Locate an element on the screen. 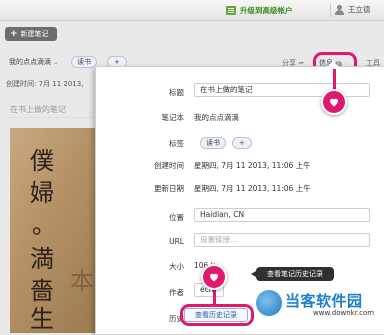 The height and width of the screenshot is (335, 384). url-label: URL is located at coordinates (176, 241).